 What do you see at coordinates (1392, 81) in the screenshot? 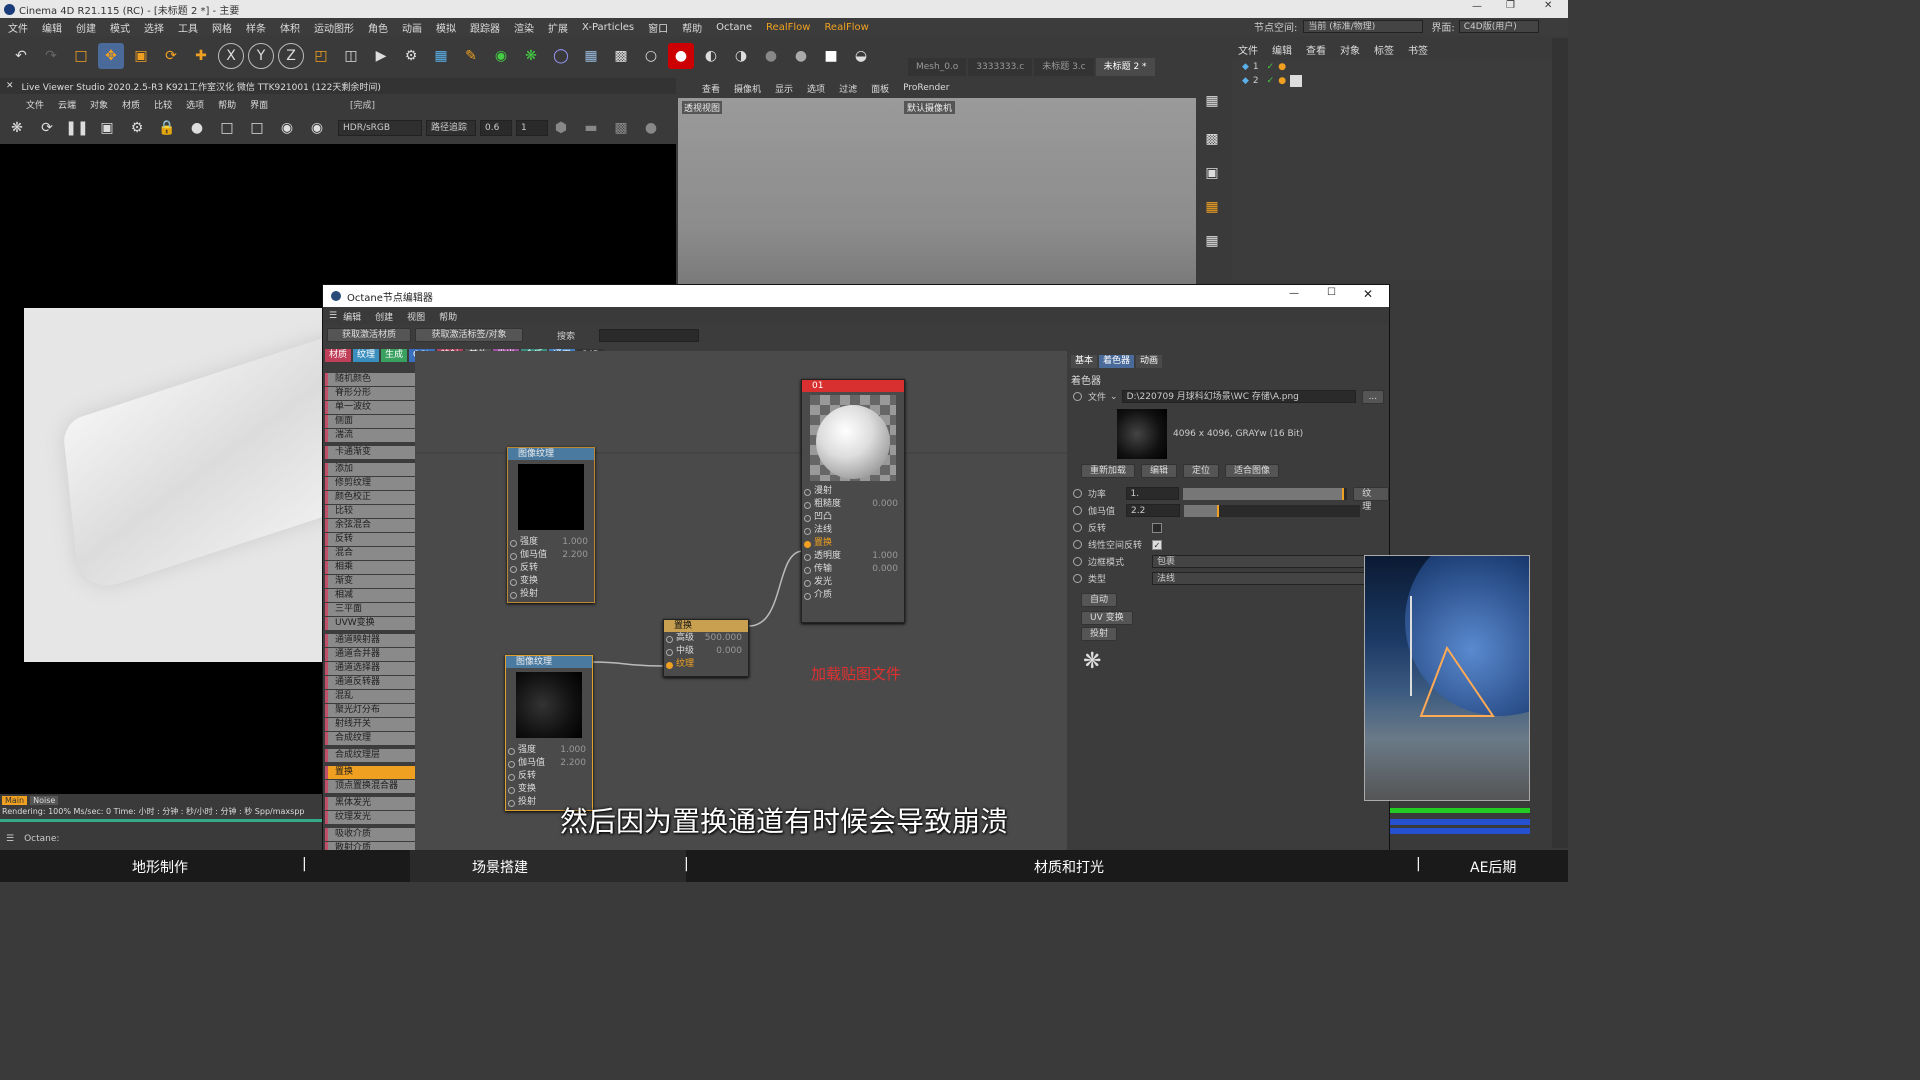
I see `object-row: ◆ 2 ✓ ●` at bounding box center [1392, 81].